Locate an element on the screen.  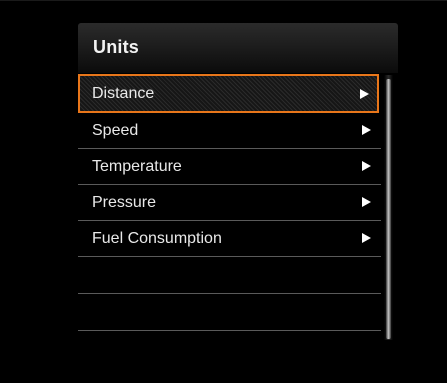
menu-item-fuel-consumption: Fuel Consumption is located at coordinates (229, 239).